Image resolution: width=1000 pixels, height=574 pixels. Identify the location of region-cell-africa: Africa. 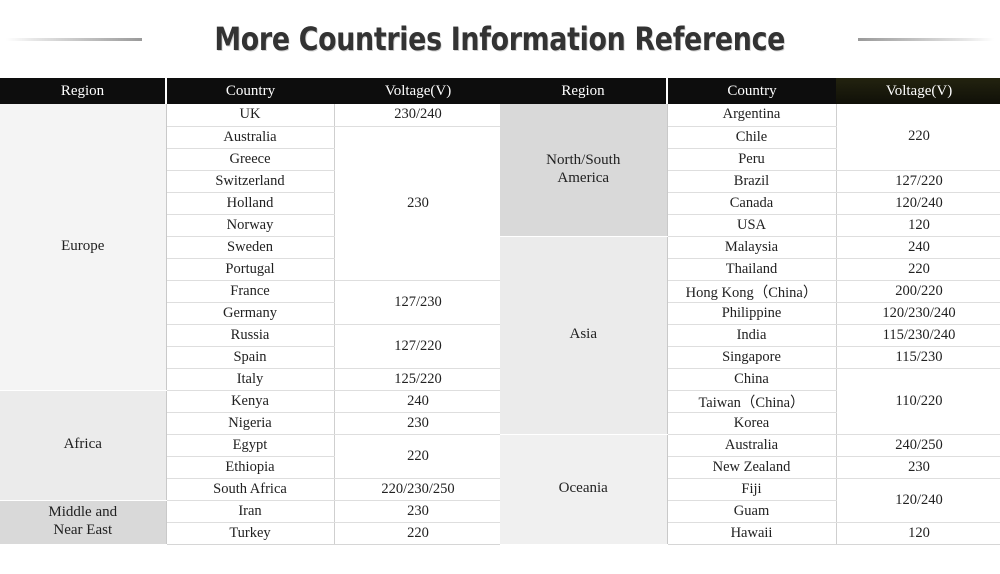
(83, 445).